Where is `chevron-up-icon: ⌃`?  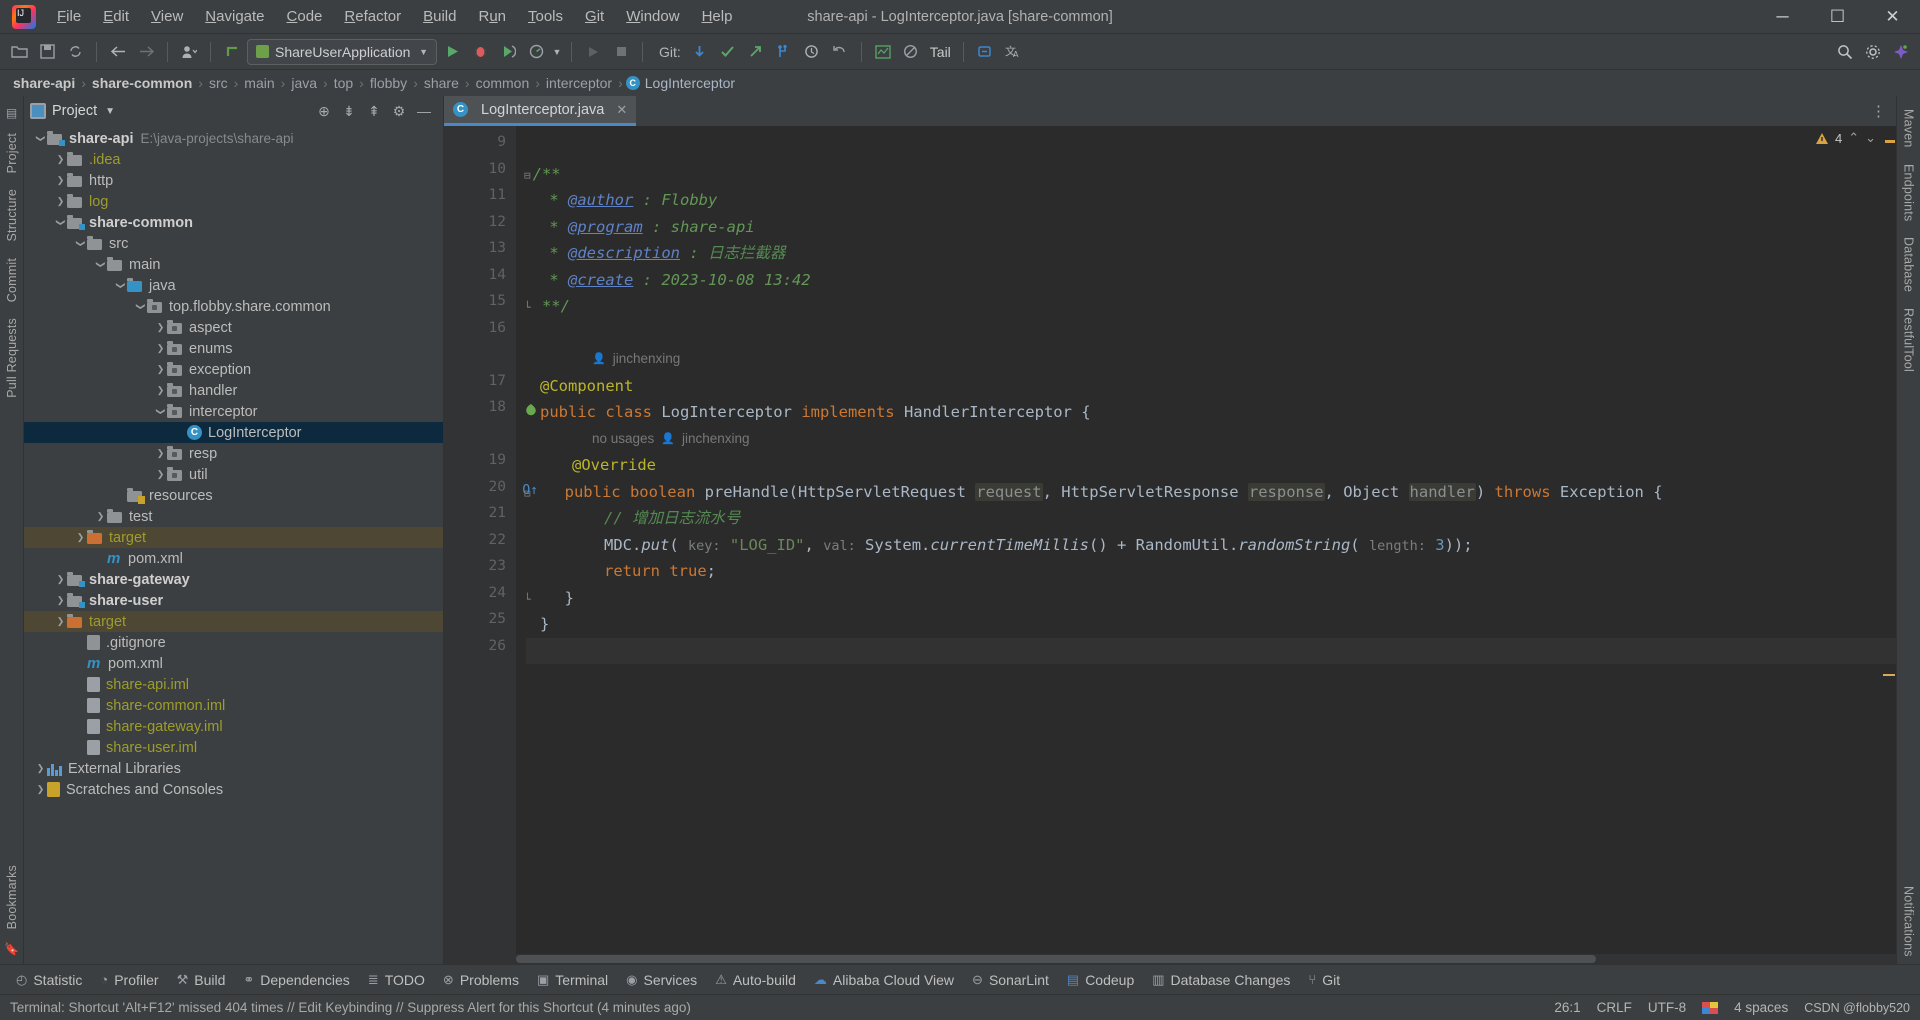 chevron-up-icon: ⌃ is located at coordinates (1853, 138).